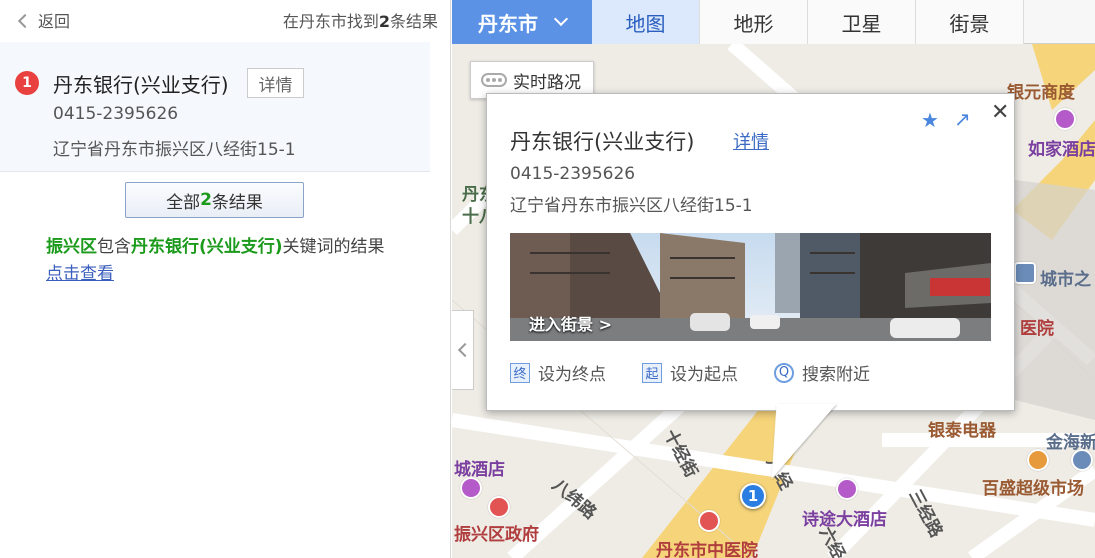  What do you see at coordinates (1041, 93) in the screenshot?
I see `map-label-mall: 银元商度` at bounding box center [1041, 93].